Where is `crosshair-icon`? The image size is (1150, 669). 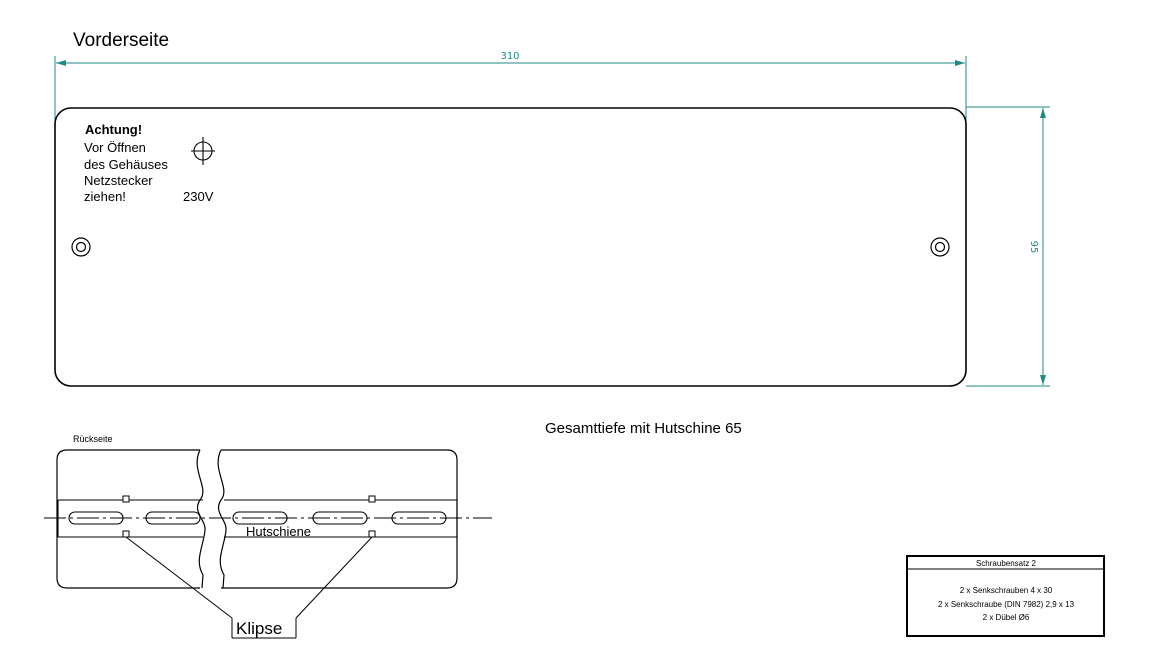 crosshair-icon is located at coordinates (203, 151).